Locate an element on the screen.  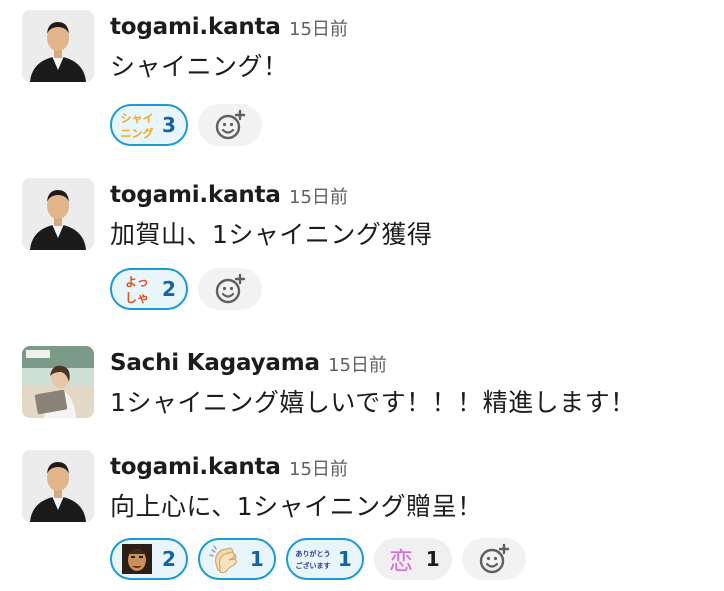
message-text: シャイニング！ is located at coordinates (199, 66).